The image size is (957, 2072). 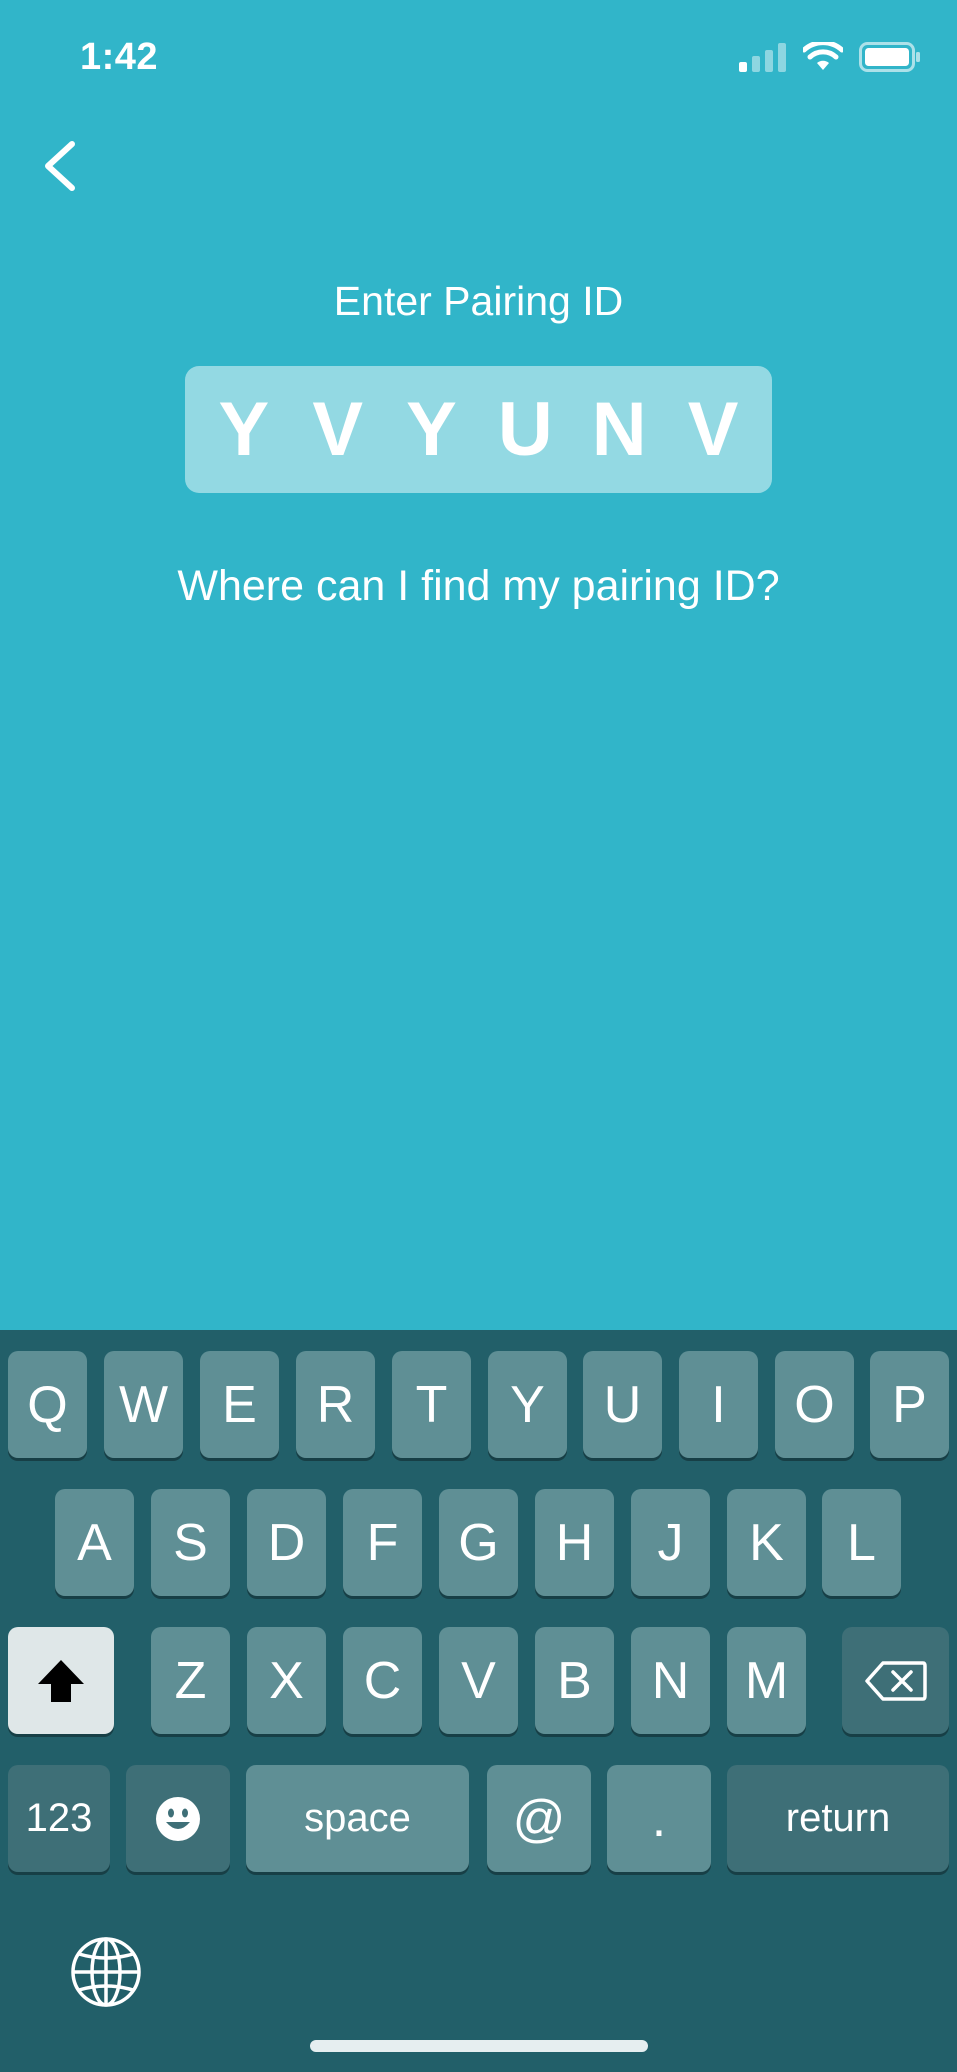 What do you see at coordinates (286, 1542) in the screenshot?
I see `key-d: D` at bounding box center [286, 1542].